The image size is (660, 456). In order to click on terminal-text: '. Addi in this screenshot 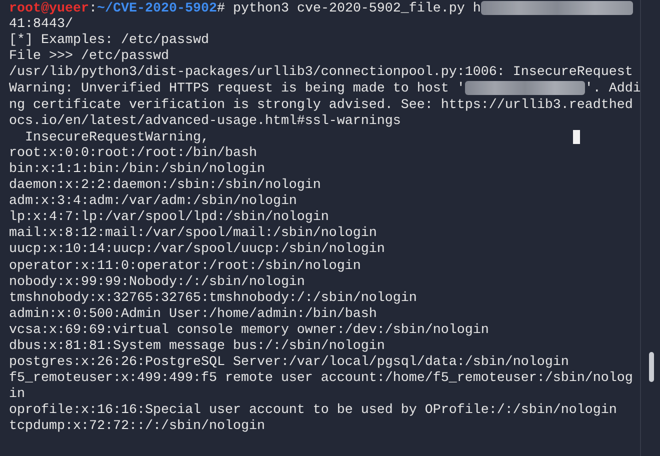, I will do `click(612, 89)`.